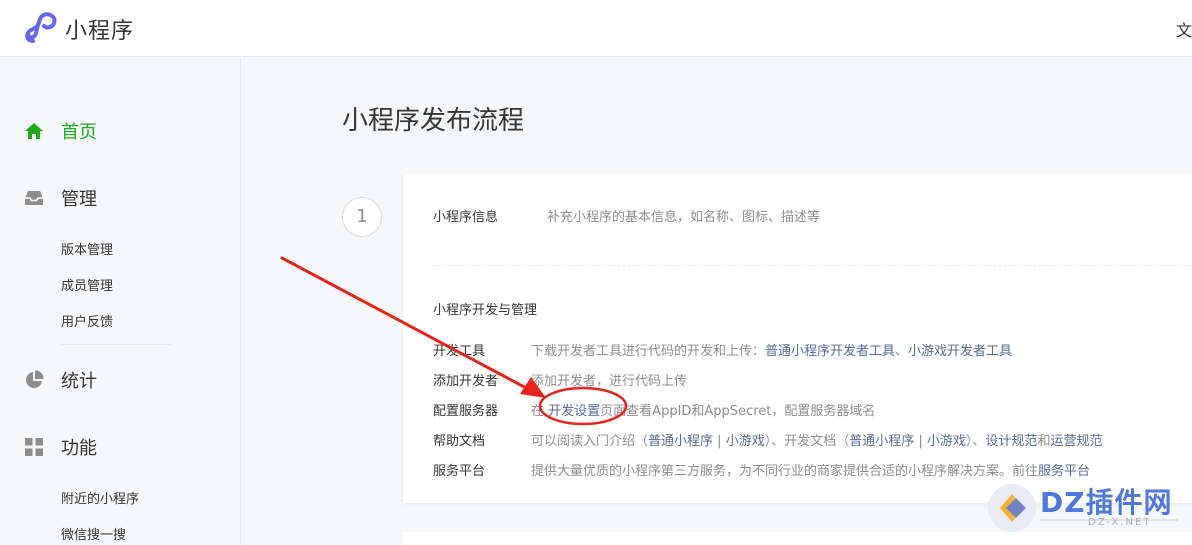  I want to click on docs-miniprogram-link: 普通小程序, so click(881, 441).